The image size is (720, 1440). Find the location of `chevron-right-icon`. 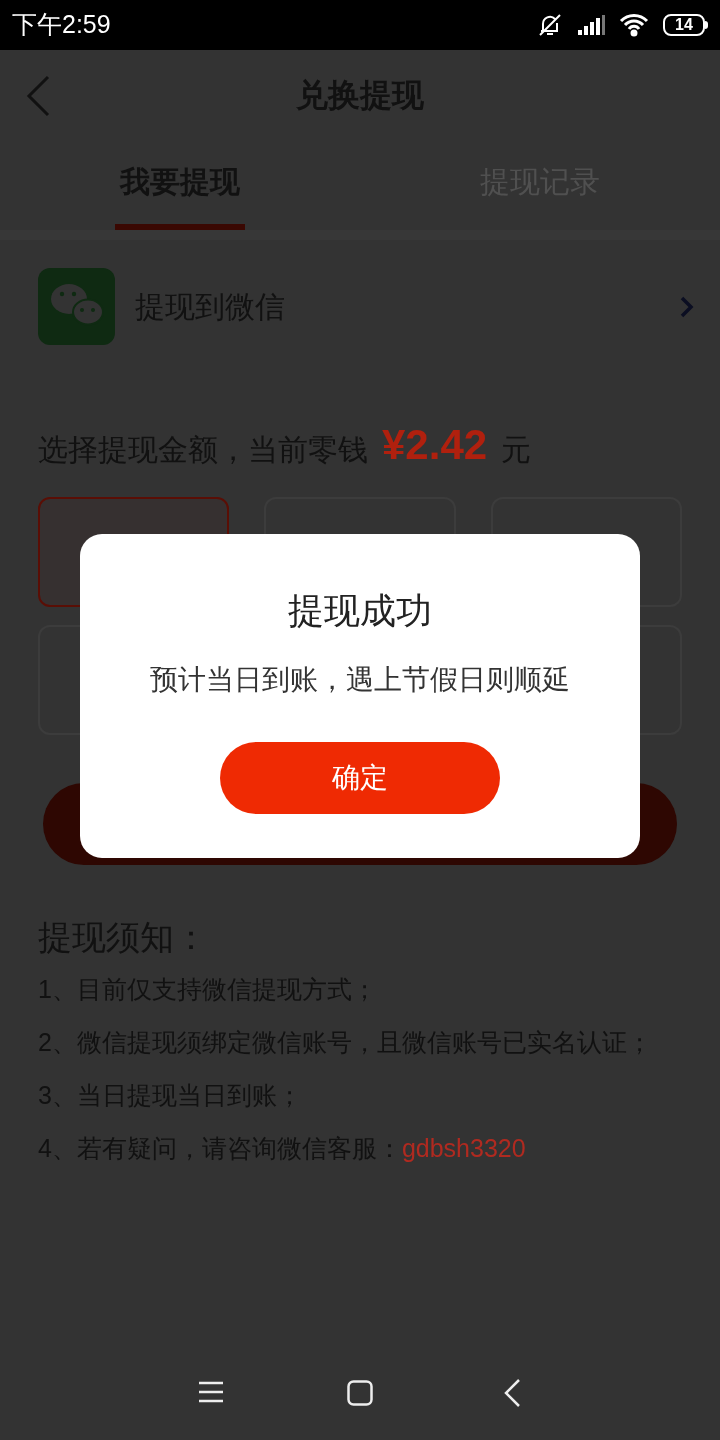

chevron-right-icon is located at coordinates (687, 306).